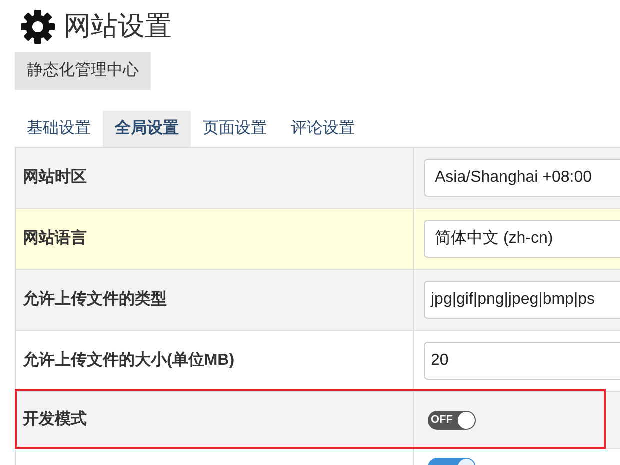 Image resolution: width=620 pixels, height=465 pixels. I want to click on tab: 页面设置, so click(235, 129).